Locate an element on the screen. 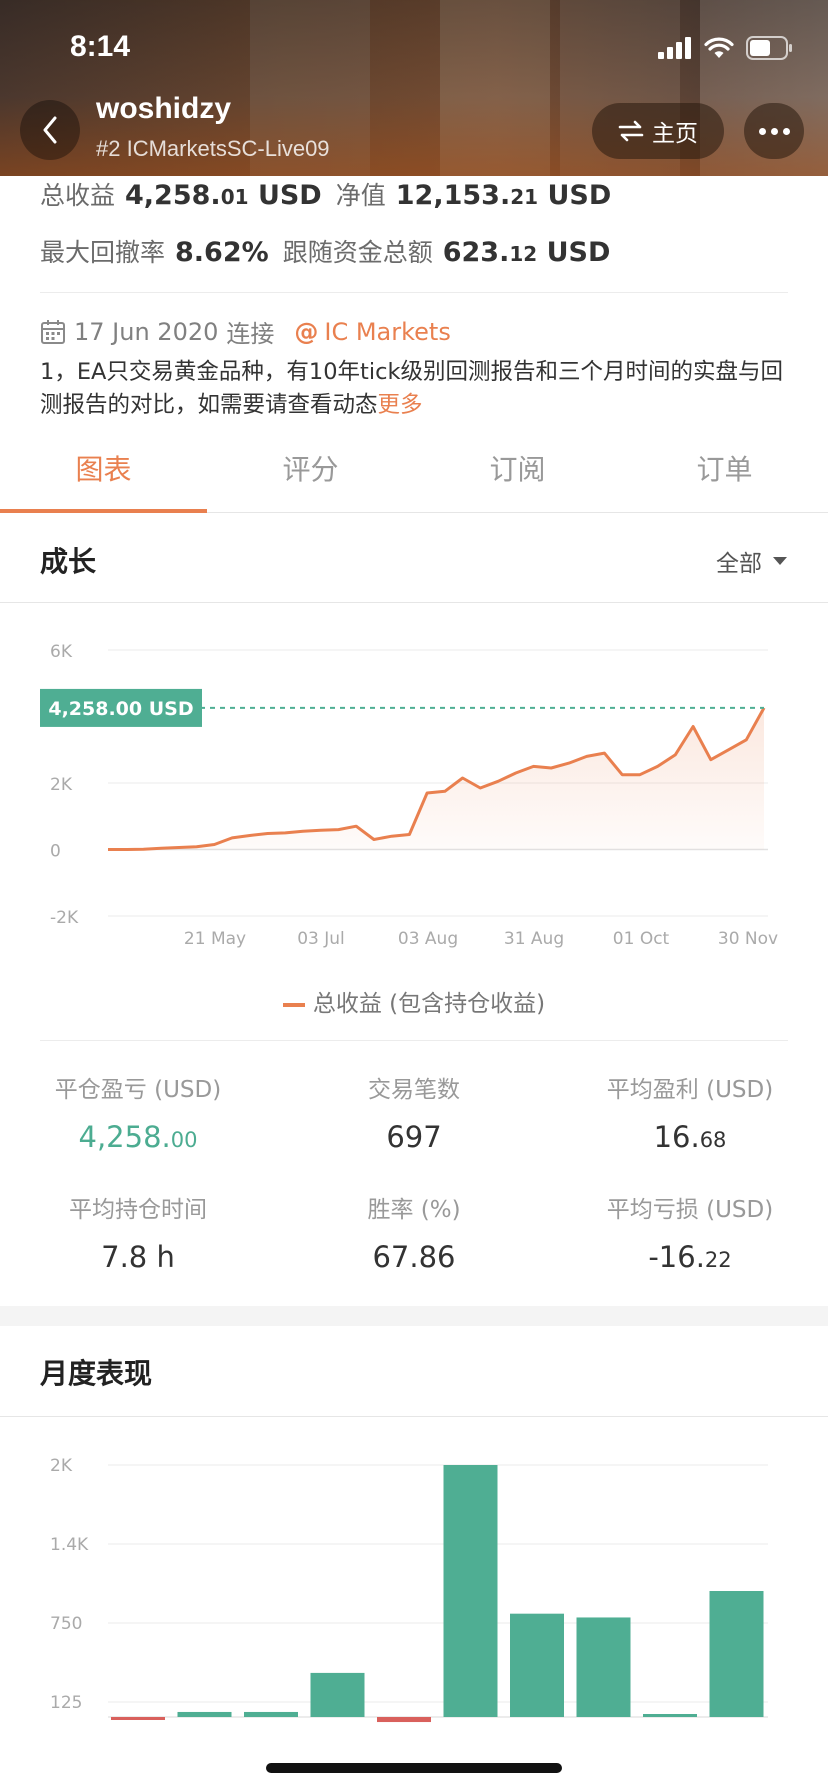 The height and width of the screenshot is (1792, 828). status-time: 8:14 is located at coordinates (100, 46).